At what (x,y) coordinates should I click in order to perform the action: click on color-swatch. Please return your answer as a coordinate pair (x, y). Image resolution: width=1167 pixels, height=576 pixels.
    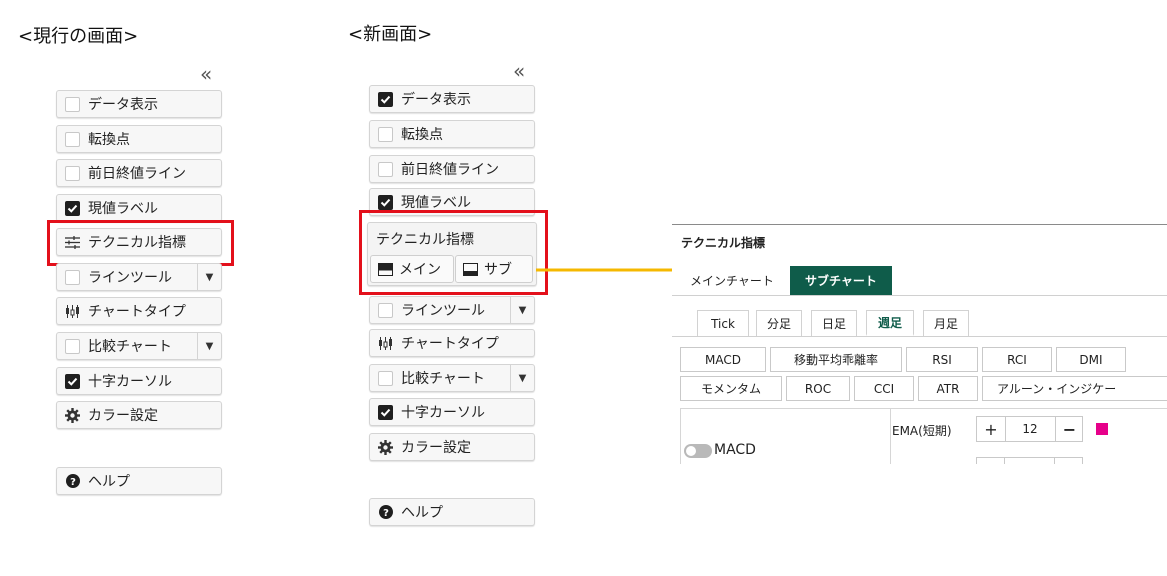
    Looking at the image, I should click on (1102, 429).